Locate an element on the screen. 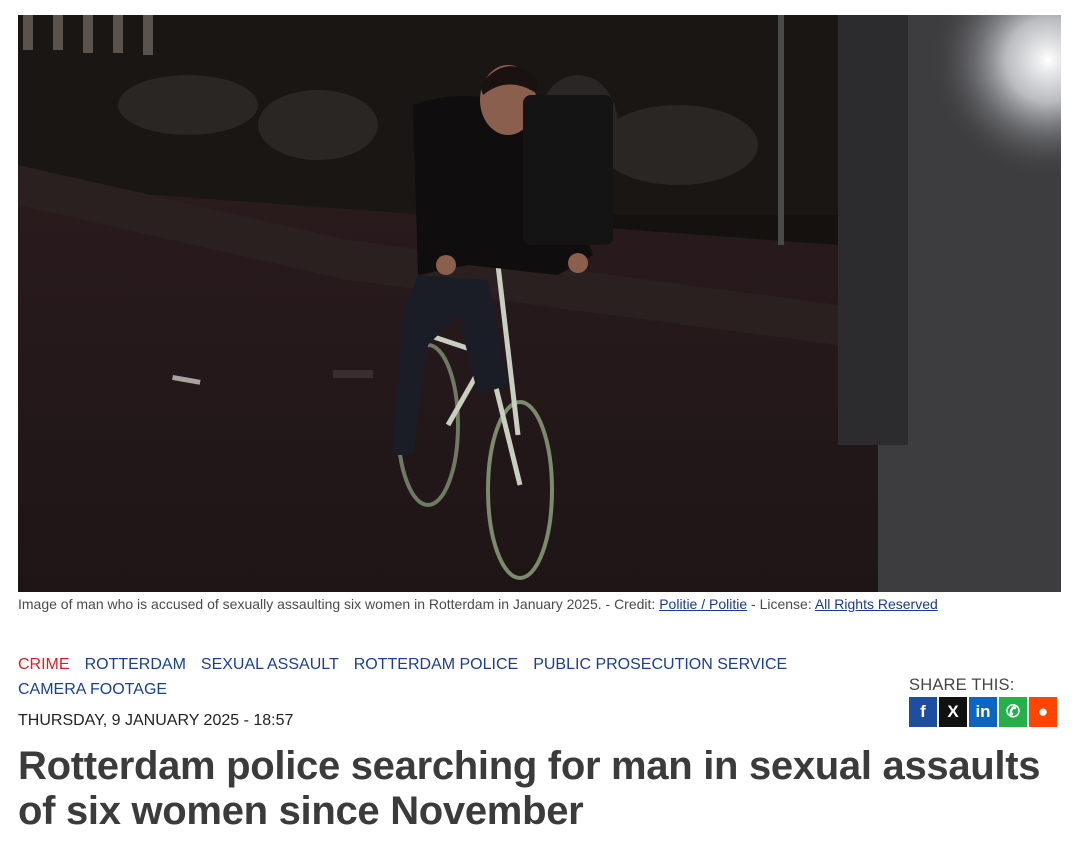 Image resolution: width=1080 pixels, height=846 pixels. license-prefix: - License: is located at coordinates (781, 604).